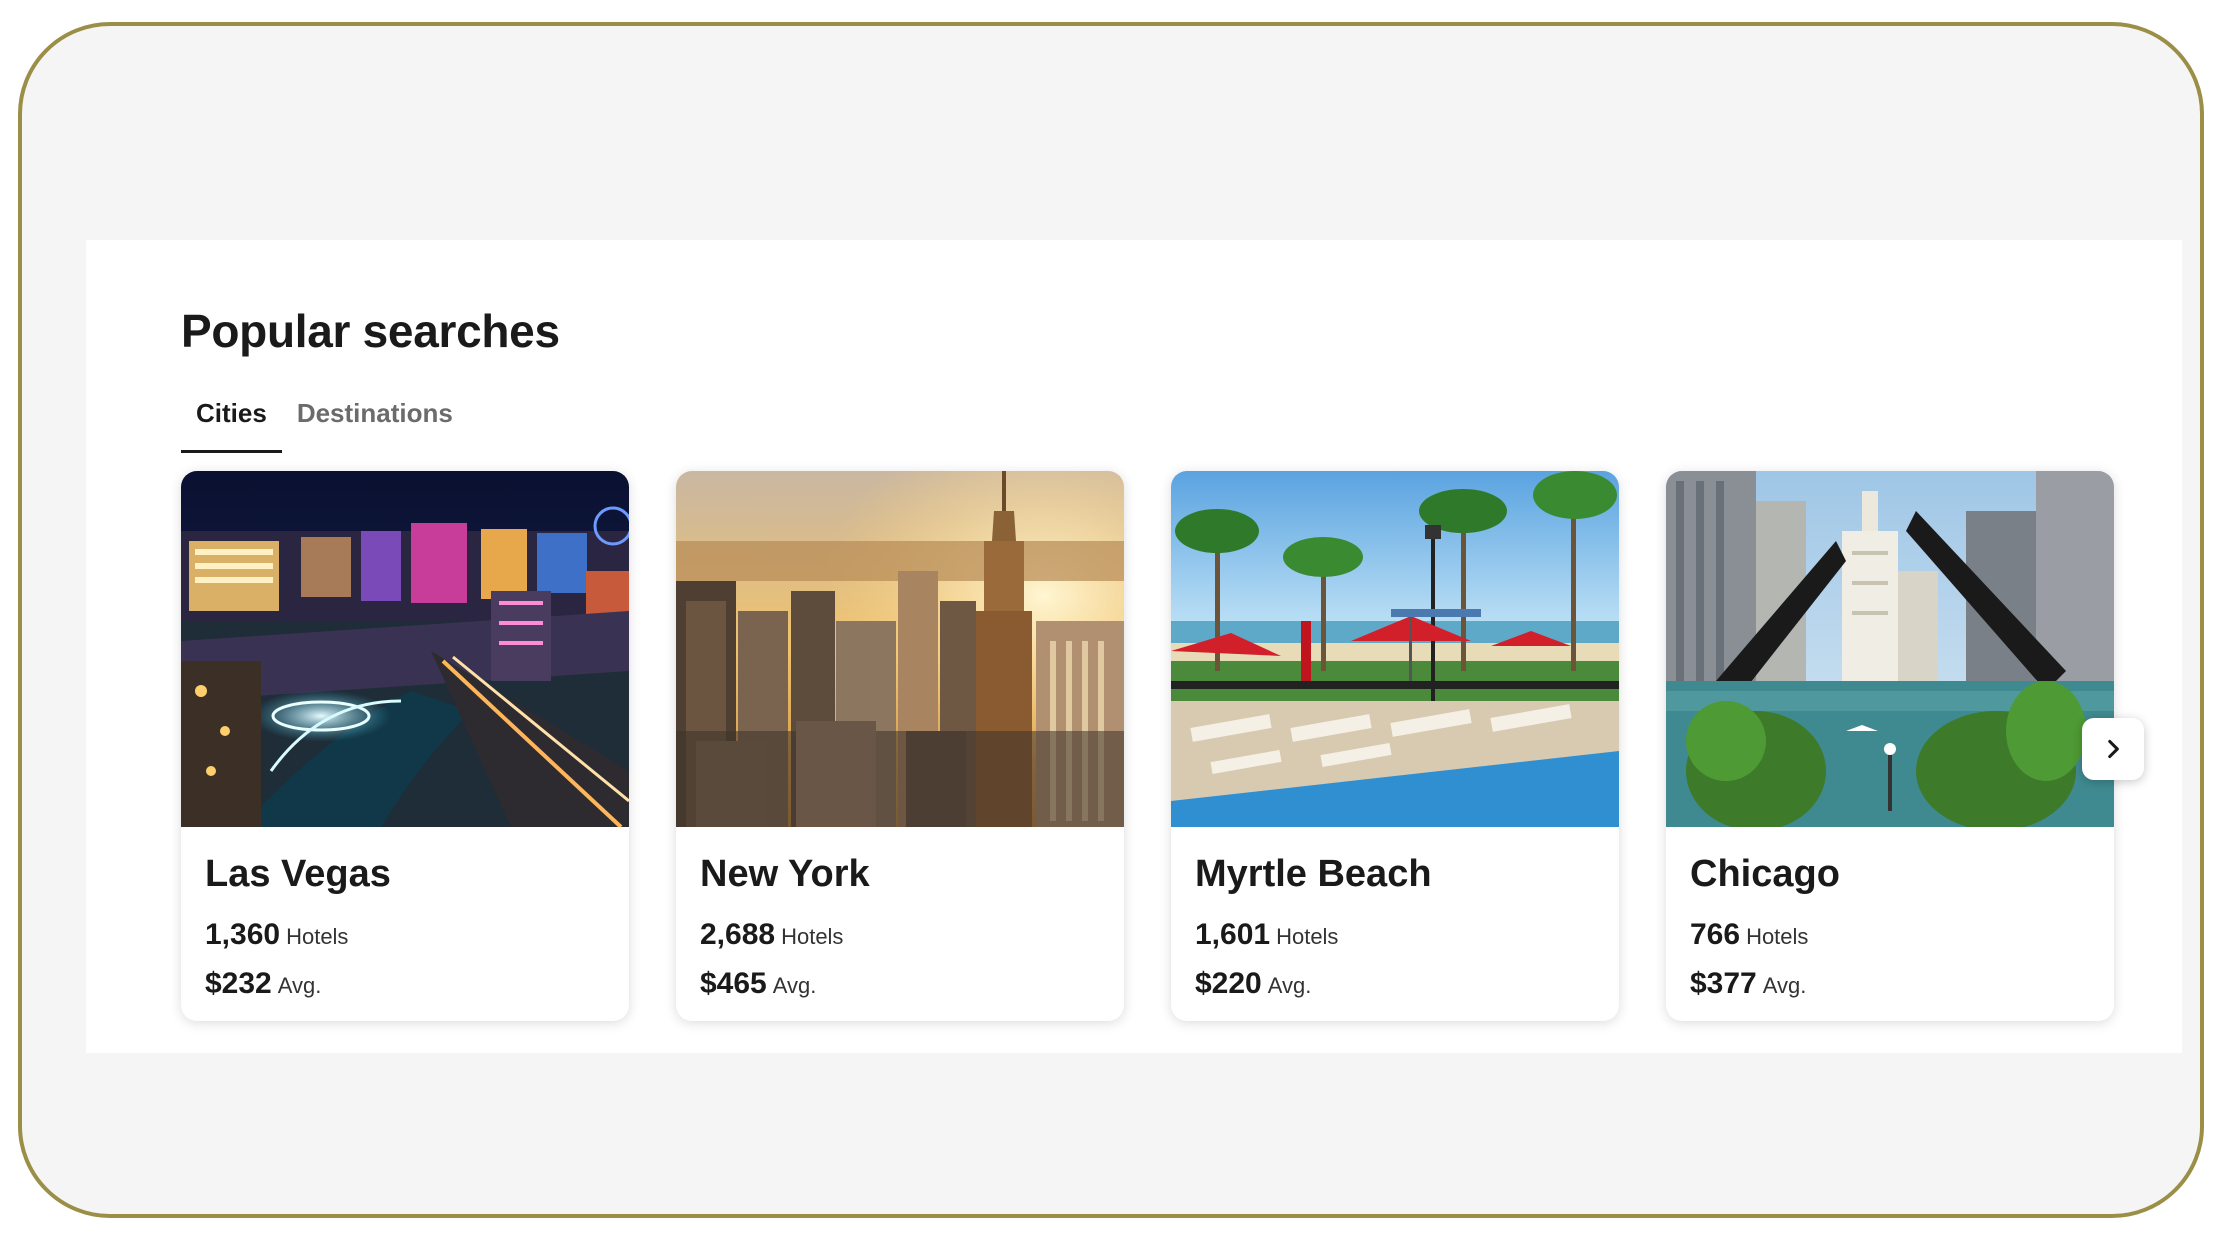  What do you see at coordinates (370, 331) in the screenshot?
I see `section-title: Popular searches` at bounding box center [370, 331].